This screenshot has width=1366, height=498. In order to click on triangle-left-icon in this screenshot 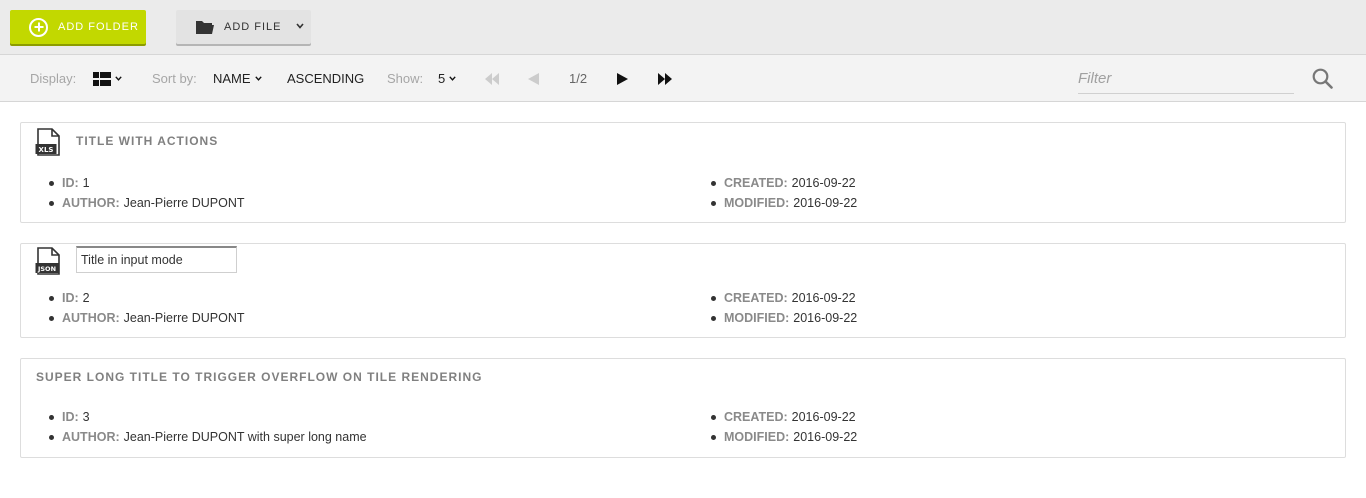, I will do `click(533, 78)`.